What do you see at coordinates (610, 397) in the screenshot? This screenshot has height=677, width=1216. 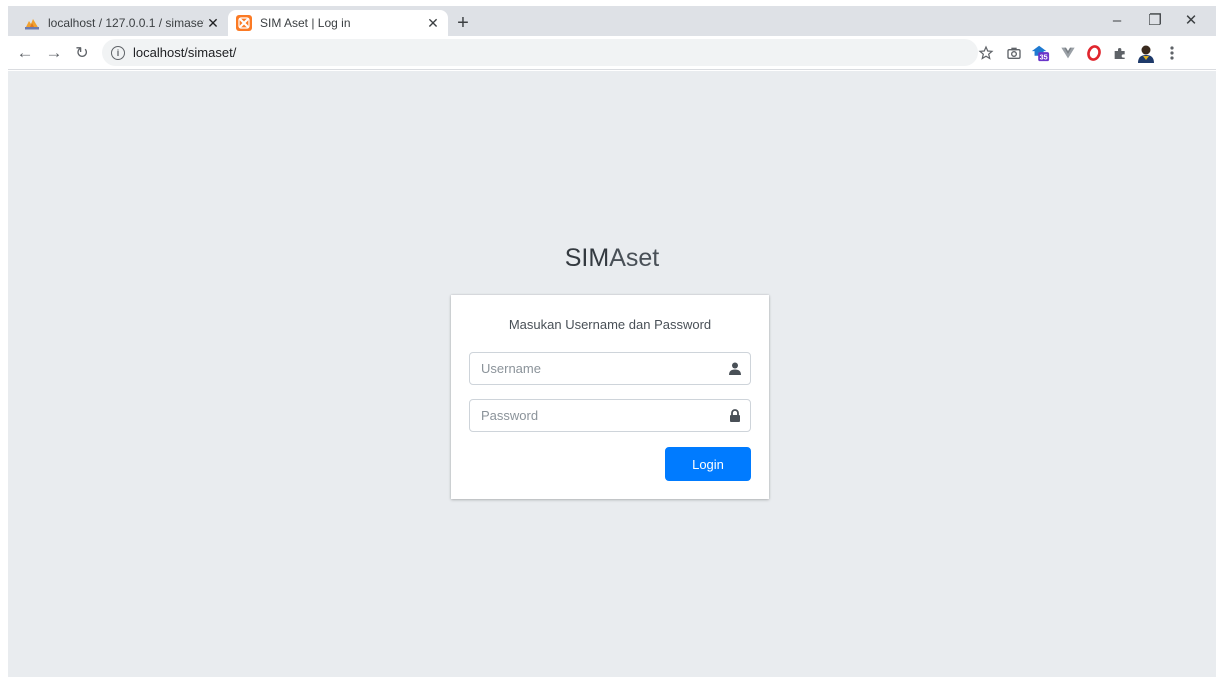 I see `login-card: Masukan Username dan Password Login` at bounding box center [610, 397].